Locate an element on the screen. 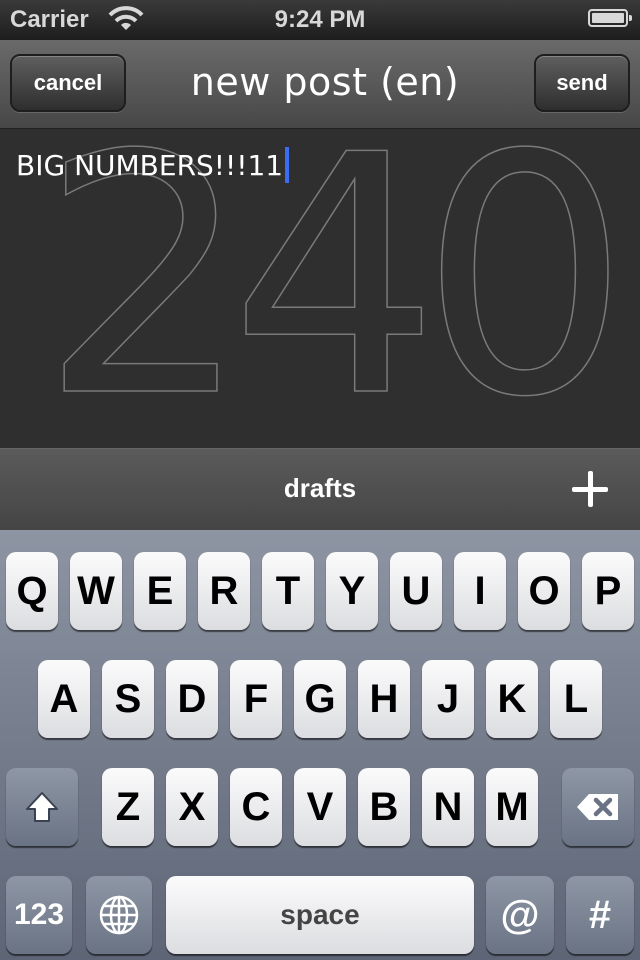 This screenshot has width=640, height=960. key-x: X is located at coordinates (192, 807).